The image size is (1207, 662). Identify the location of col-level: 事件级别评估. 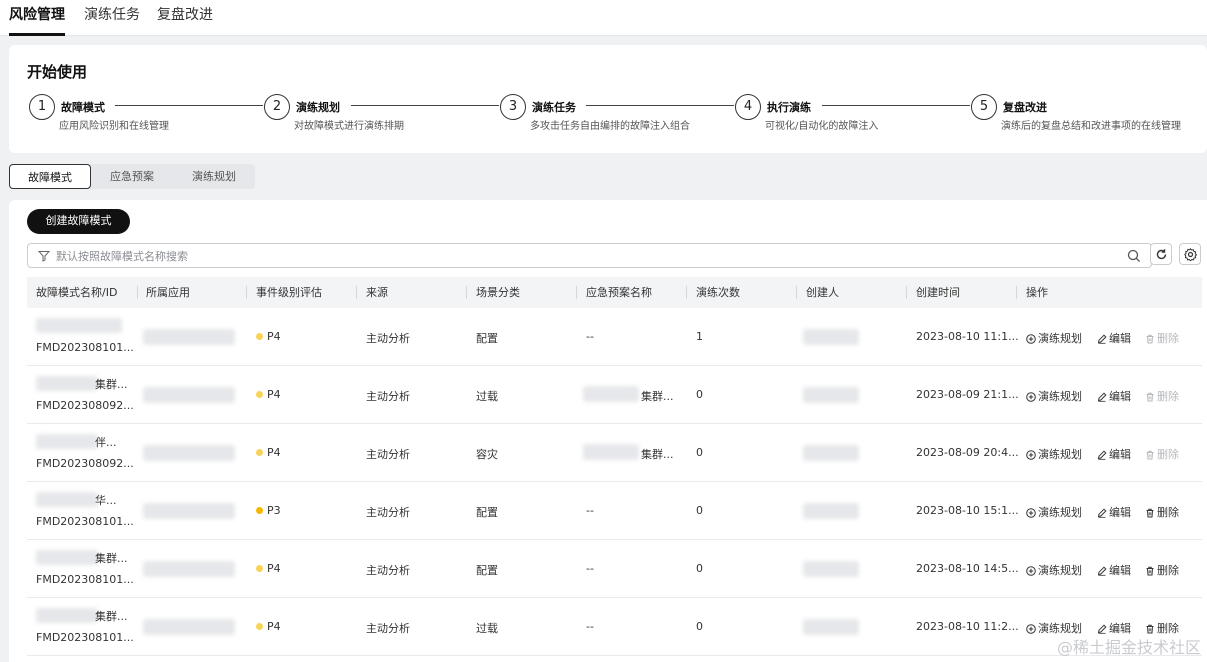
(289, 292).